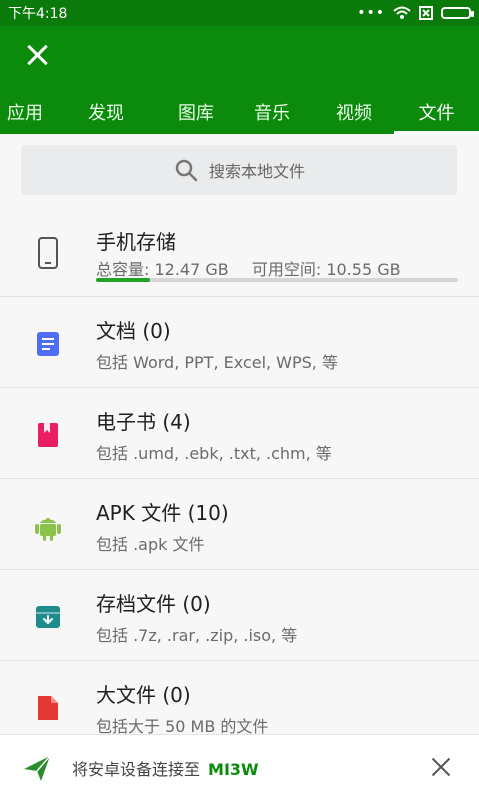 This screenshot has height=800, width=479. Describe the element at coordinates (48, 617) in the screenshot. I see `archive-icon` at that location.